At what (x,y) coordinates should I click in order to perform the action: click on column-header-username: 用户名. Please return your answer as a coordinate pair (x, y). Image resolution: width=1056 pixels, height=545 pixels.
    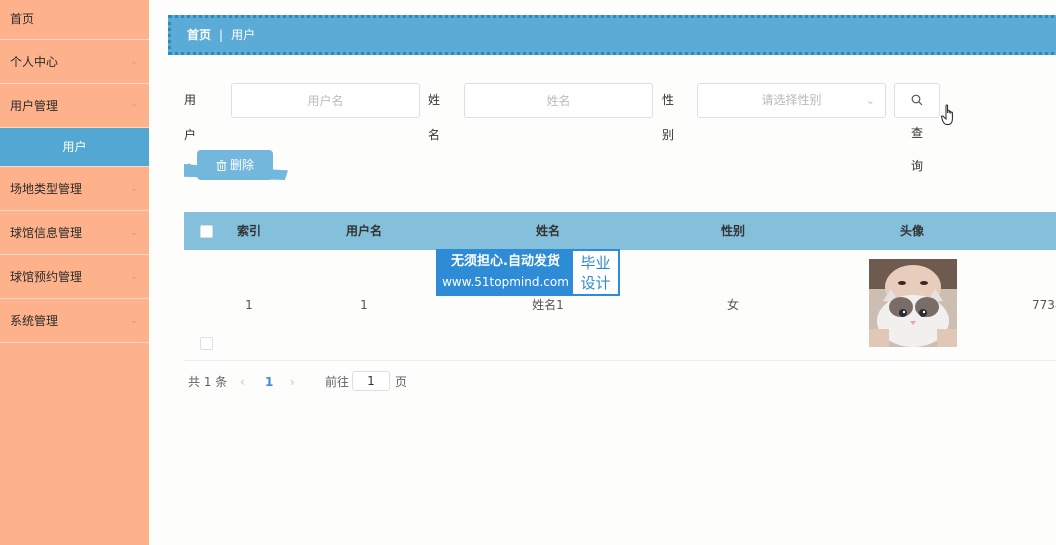
    Looking at the image, I should click on (363, 231).